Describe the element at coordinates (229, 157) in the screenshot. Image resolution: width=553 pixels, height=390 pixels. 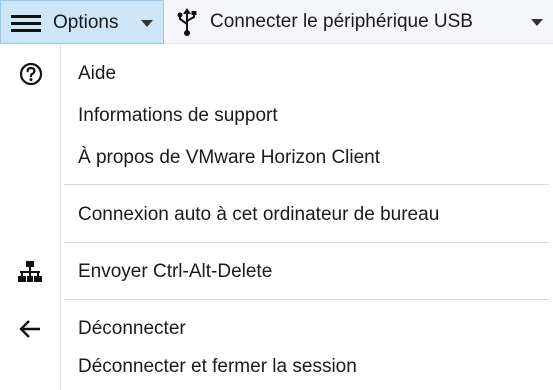
I see `menu-item-label: À propos de VMware Horizon Client` at that location.